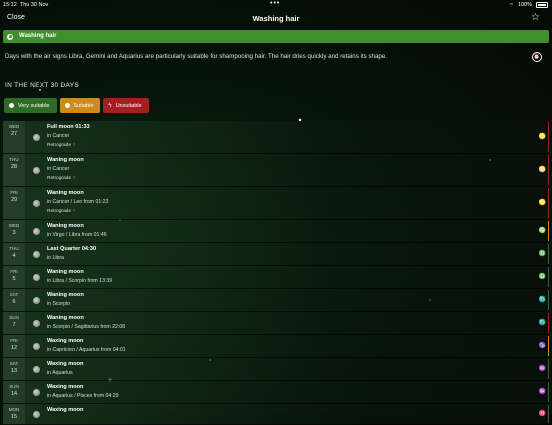 The height and width of the screenshot is (425, 552). I want to click on zodiac-sign-label: in Aquarius / Pisces from 04:29, so click(83, 396).